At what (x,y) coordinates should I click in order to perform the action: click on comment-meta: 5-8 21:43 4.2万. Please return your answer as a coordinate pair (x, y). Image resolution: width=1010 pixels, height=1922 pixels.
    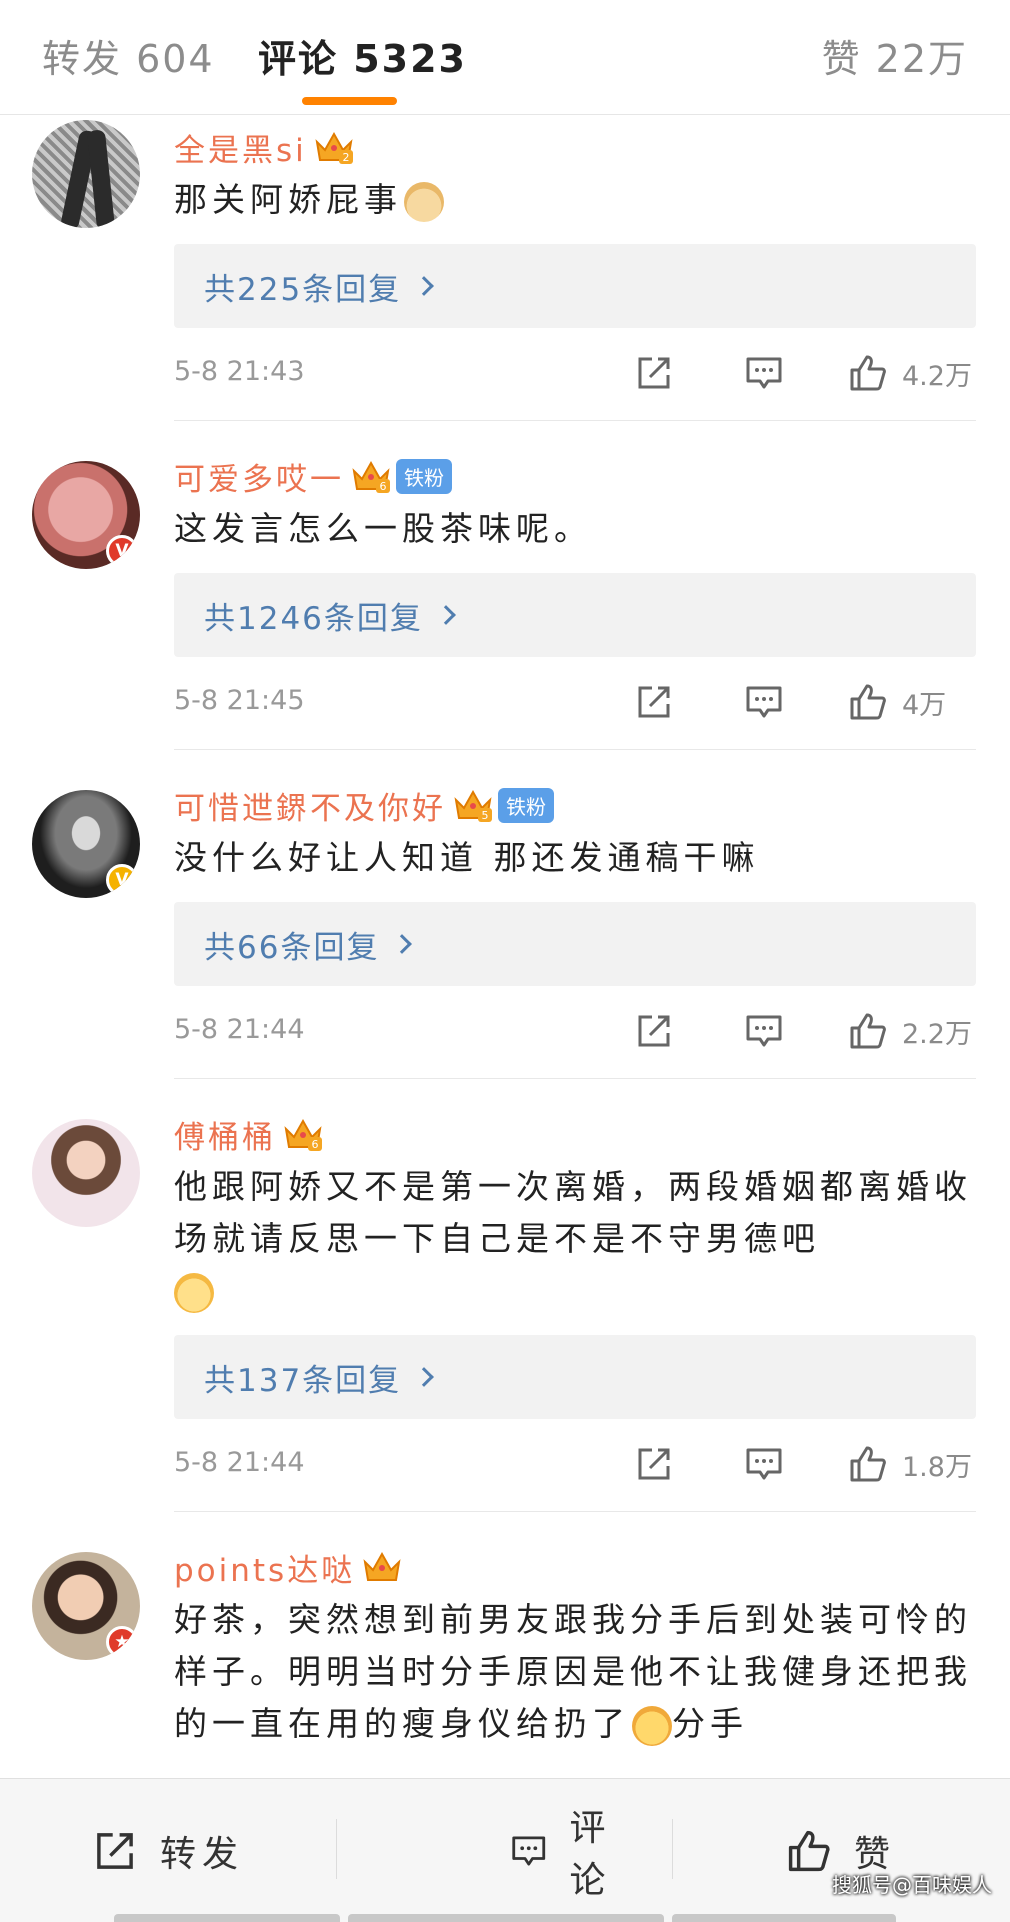
    Looking at the image, I should click on (575, 374).